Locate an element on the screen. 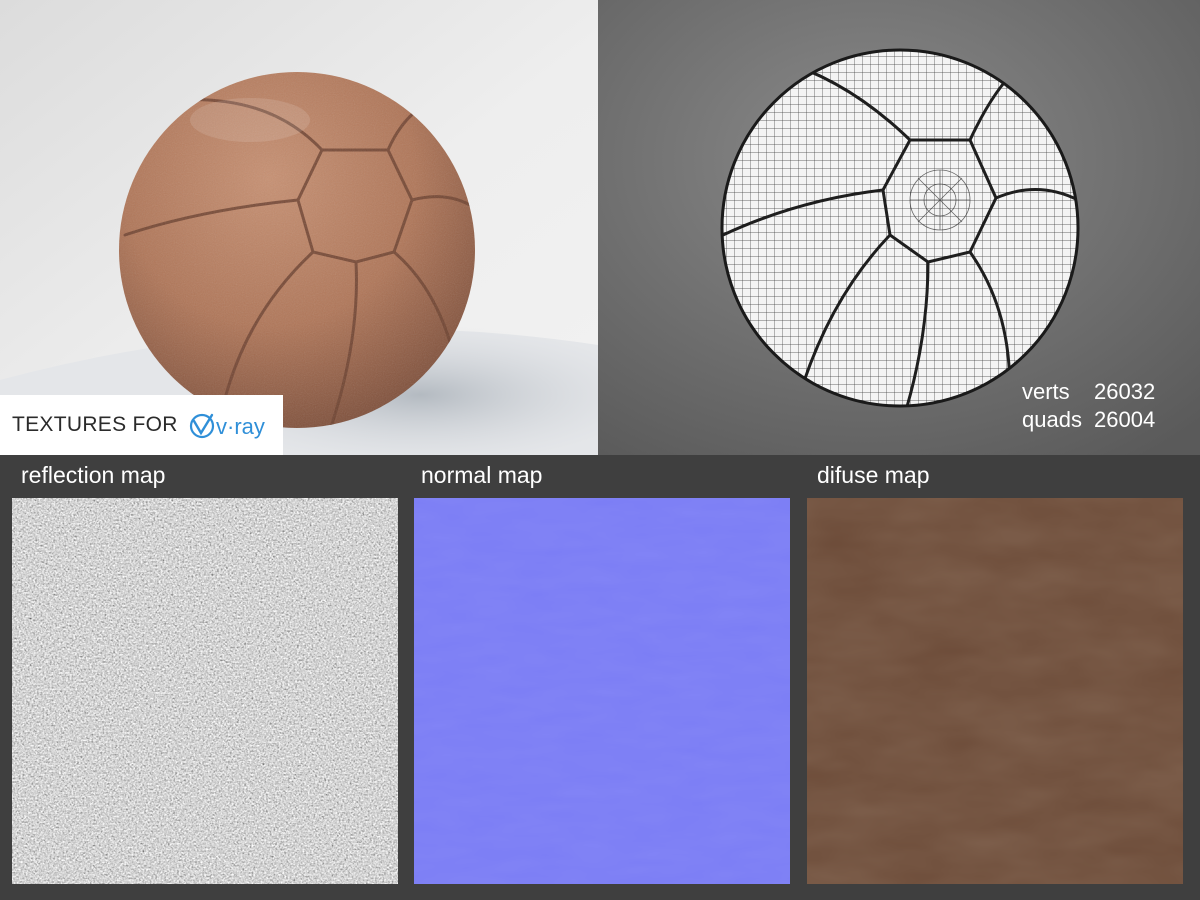 Image resolution: width=1200 pixels, height=900 pixels. vray-badge: TEXTURES FOR v·ray is located at coordinates (141, 425).